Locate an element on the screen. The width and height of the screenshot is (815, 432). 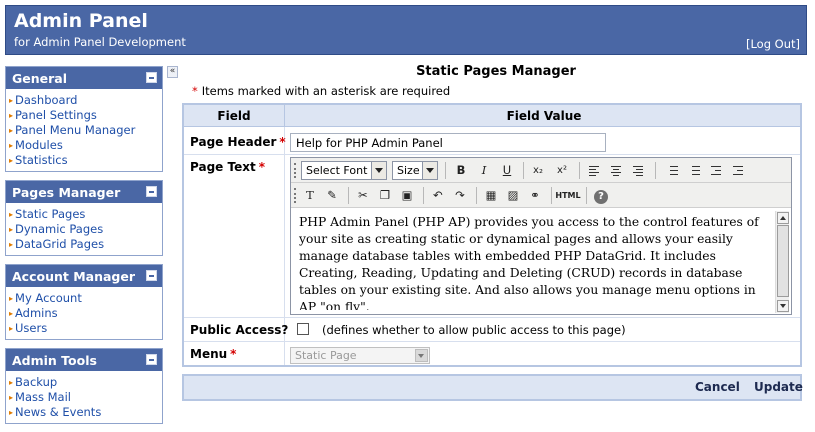
scroll-thumb is located at coordinates (783, 261).